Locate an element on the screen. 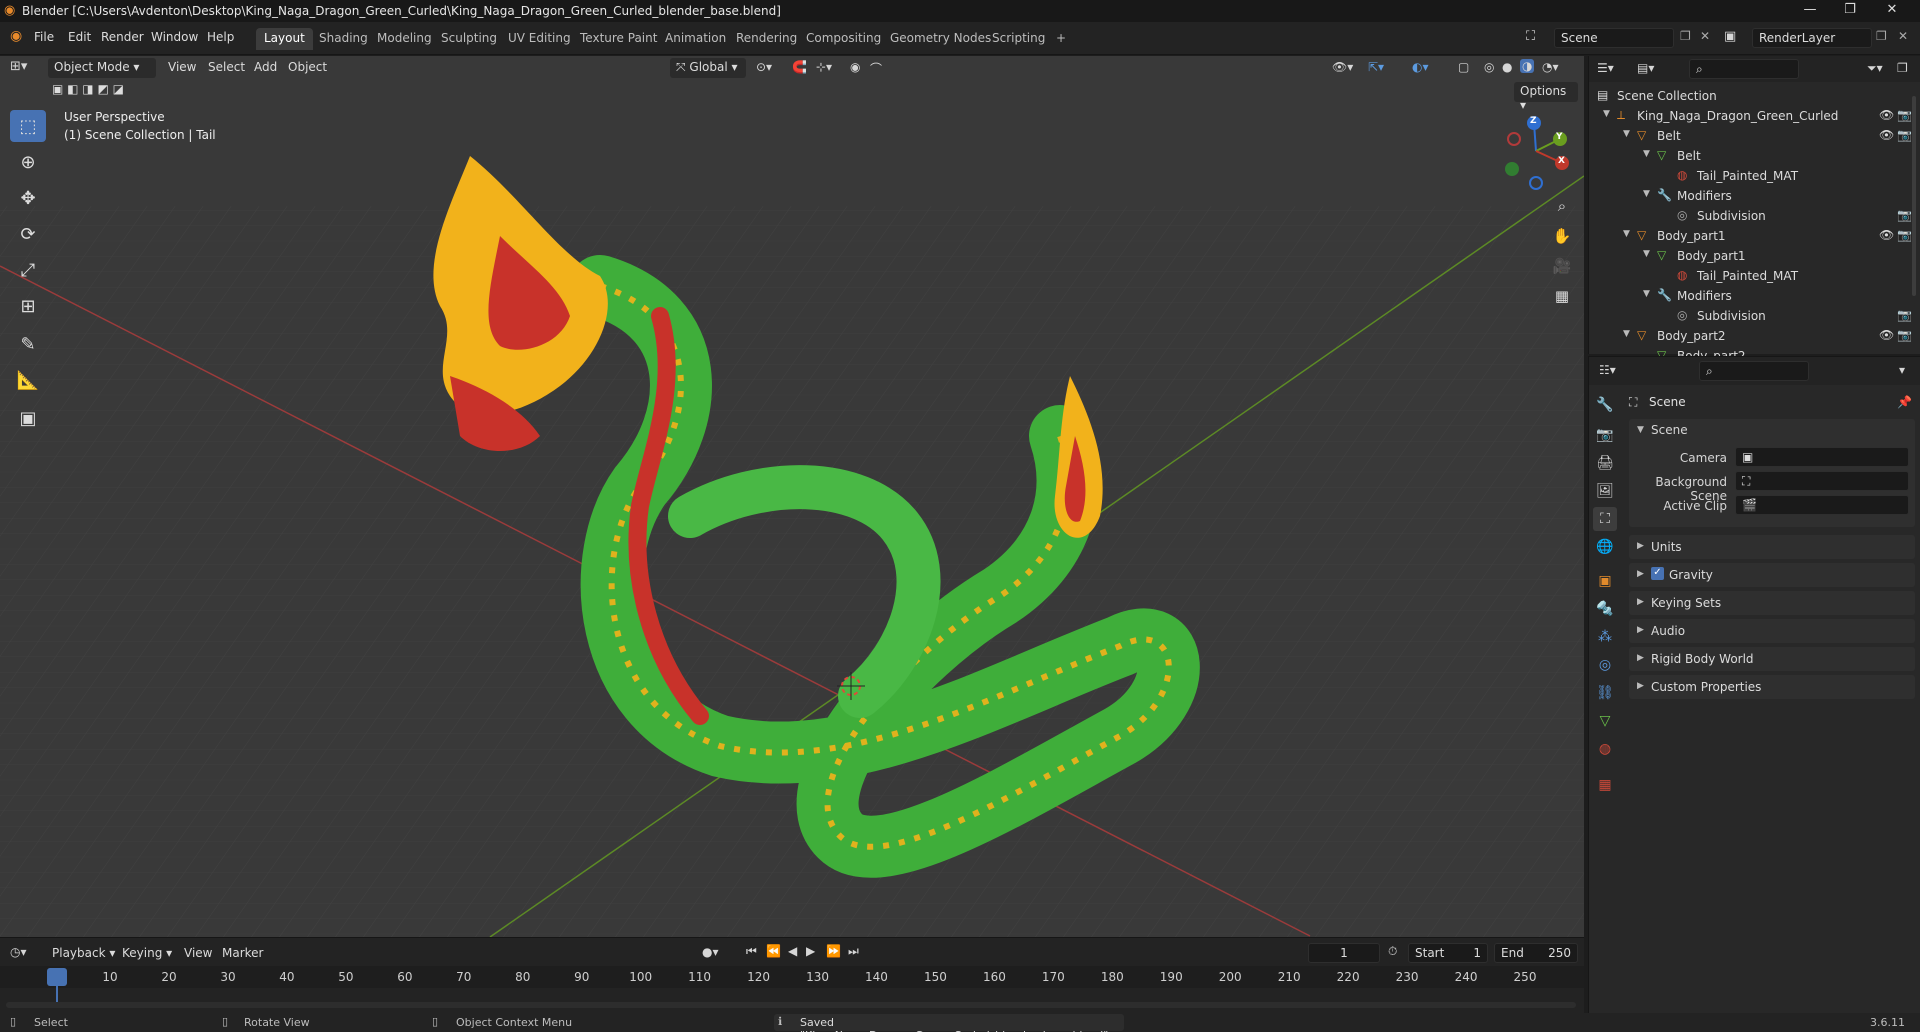  scene-tab-icon: ⛶ is located at coordinates (1605, 519).